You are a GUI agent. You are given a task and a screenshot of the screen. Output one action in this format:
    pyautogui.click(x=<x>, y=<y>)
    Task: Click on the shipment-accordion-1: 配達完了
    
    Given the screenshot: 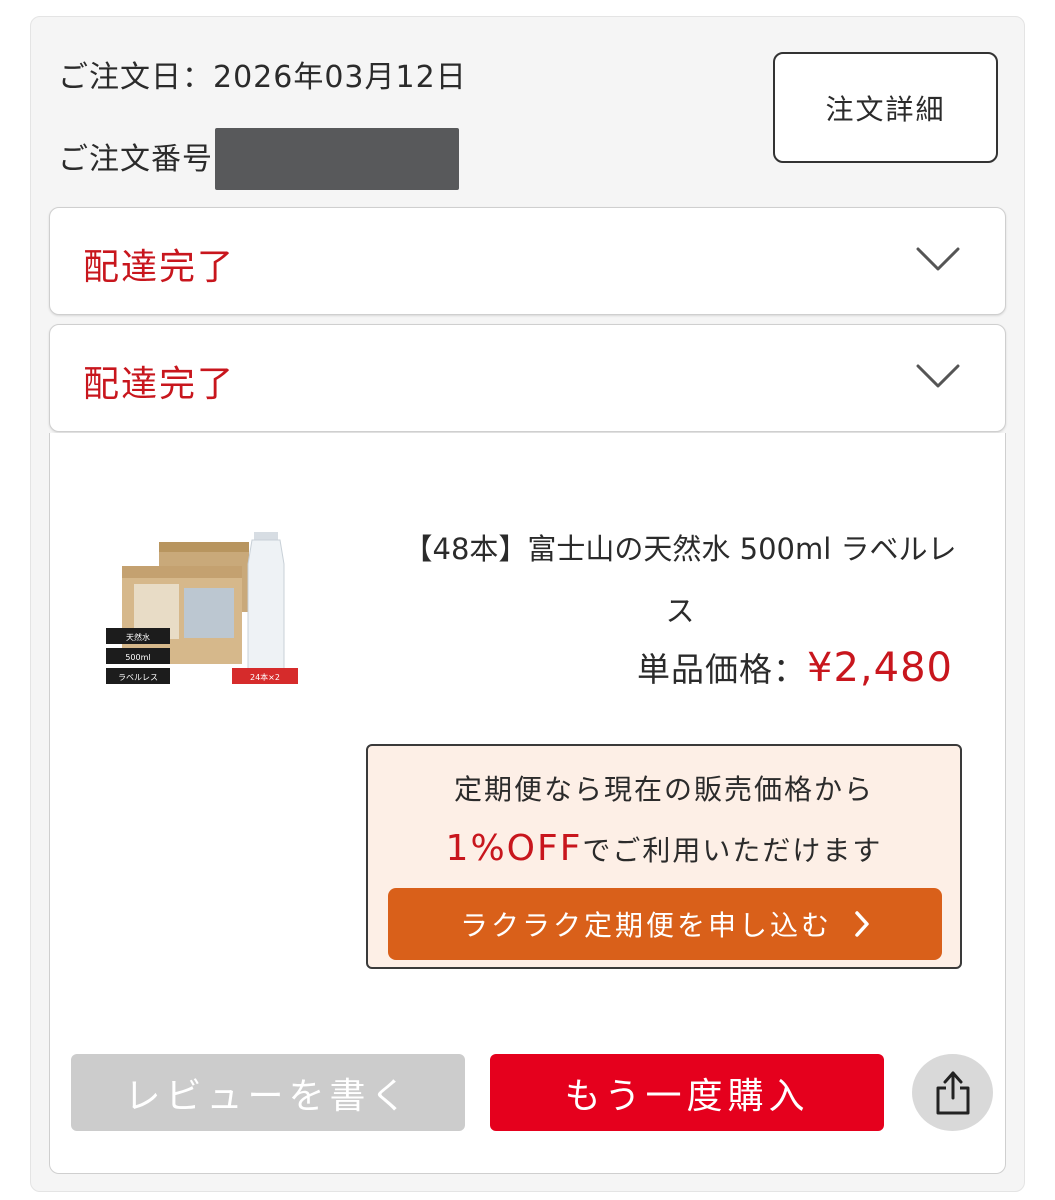 What is the action you would take?
    pyautogui.click(x=527, y=261)
    